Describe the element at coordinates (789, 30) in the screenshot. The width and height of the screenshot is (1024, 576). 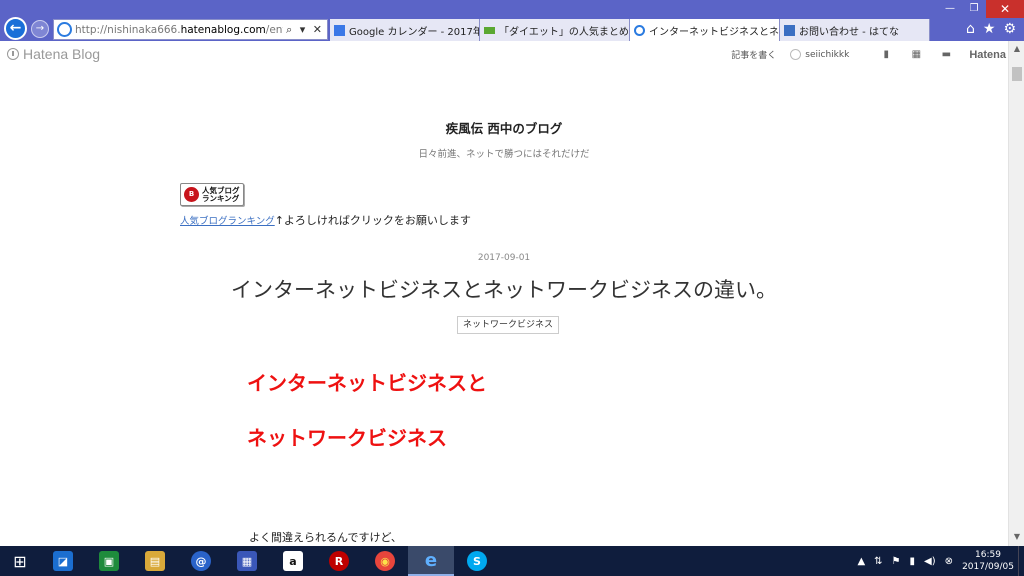
I see `hatena-favicon-icon` at that location.